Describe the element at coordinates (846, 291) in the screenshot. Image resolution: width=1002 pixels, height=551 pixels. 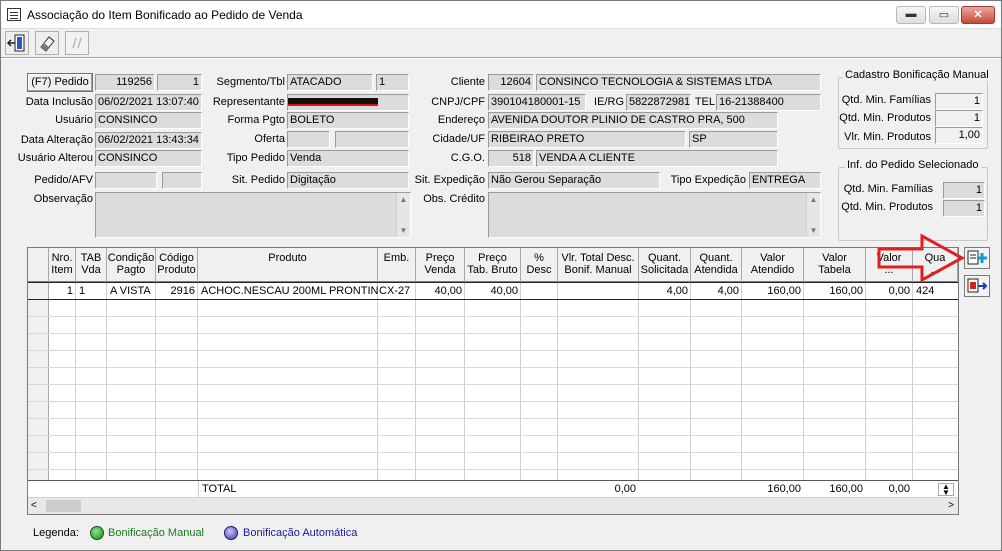
I see `cell-vlr-tabela: 160,00` at that location.